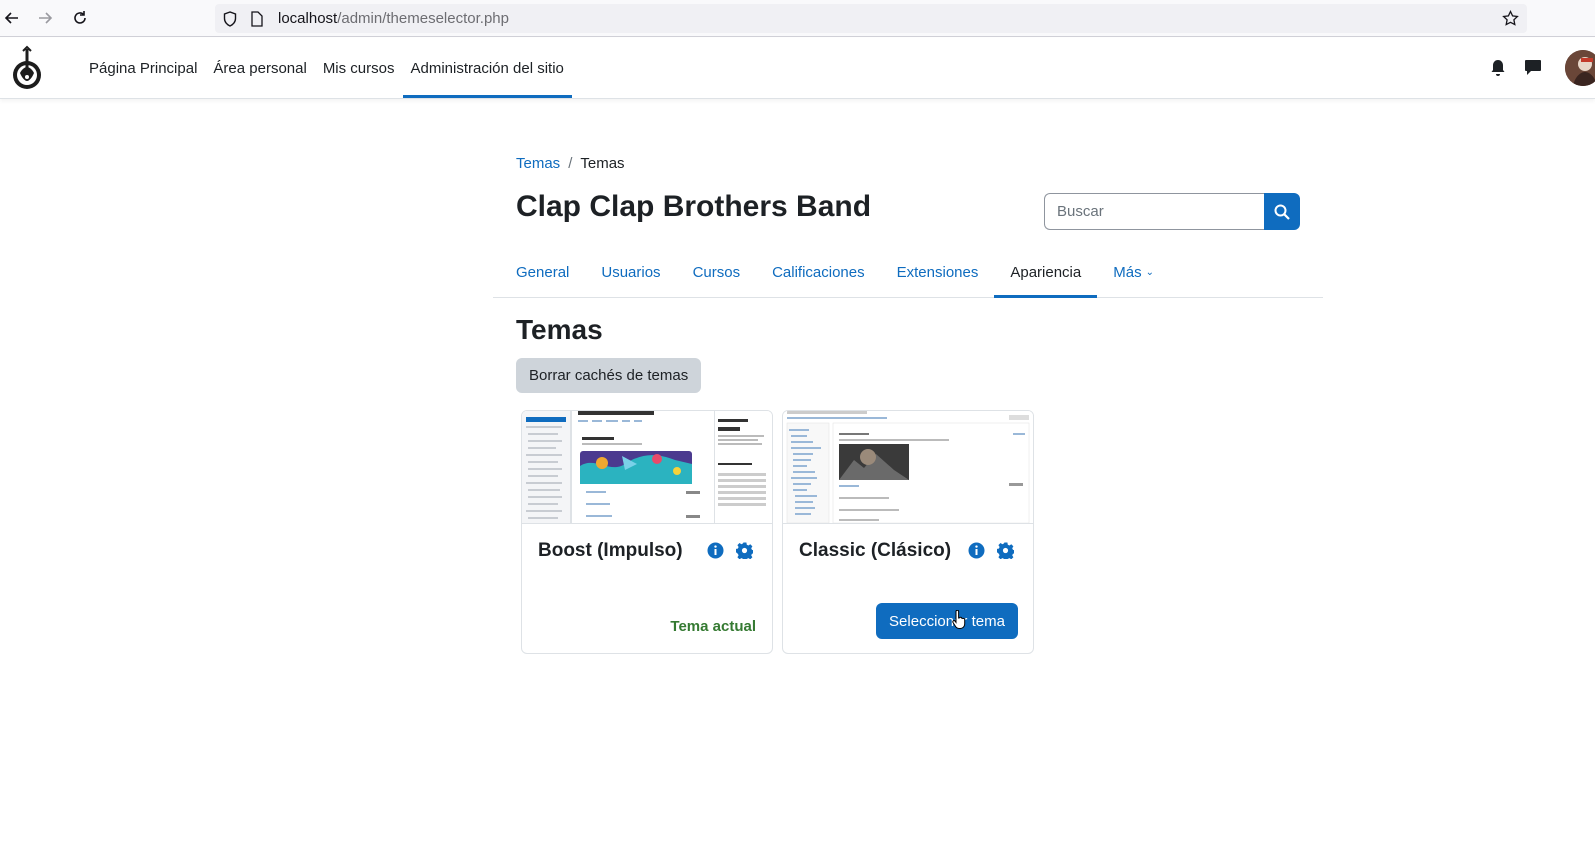 Image resolution: width=1595 pixels, height=842 pixels. Describe the element at coordinates (1149, 272) in the screenshot. I see `chevron-down-icon: ⌄` at that location.